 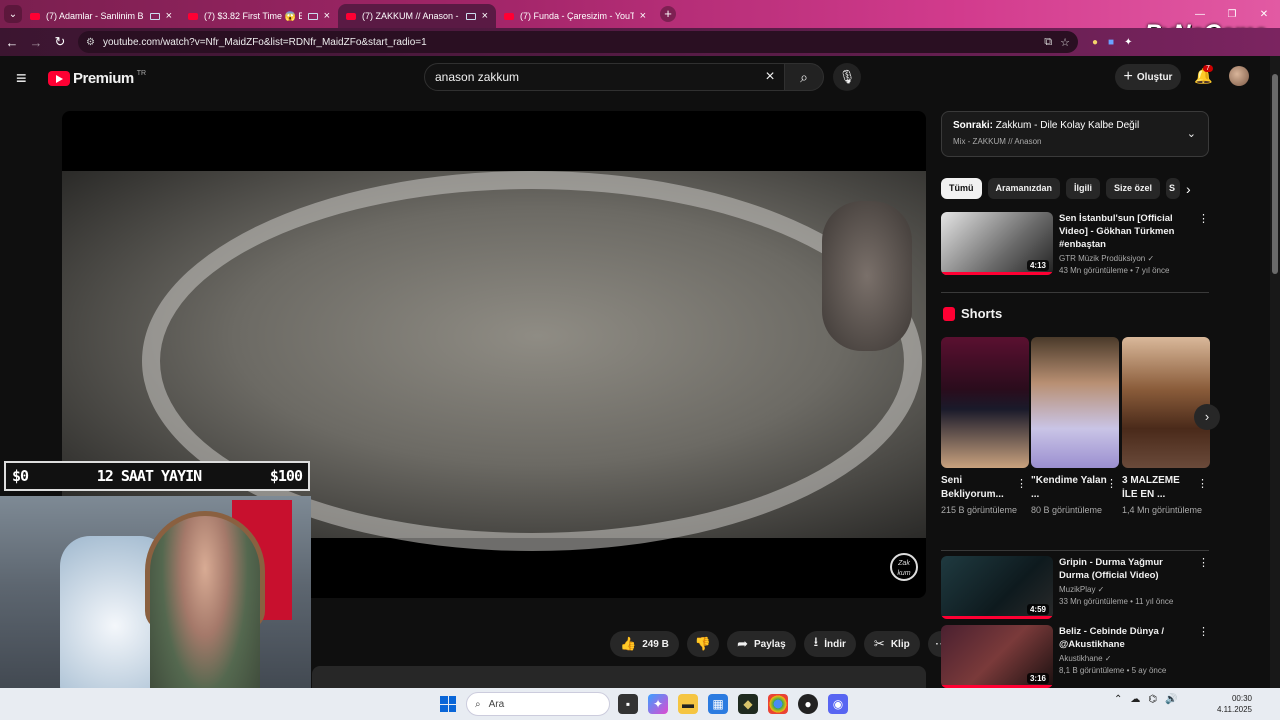 What do you see at coordinates (1188, 189) in the screenshot?
I see `chevron-right-icon: ›` at bounding box center [1188, 189].